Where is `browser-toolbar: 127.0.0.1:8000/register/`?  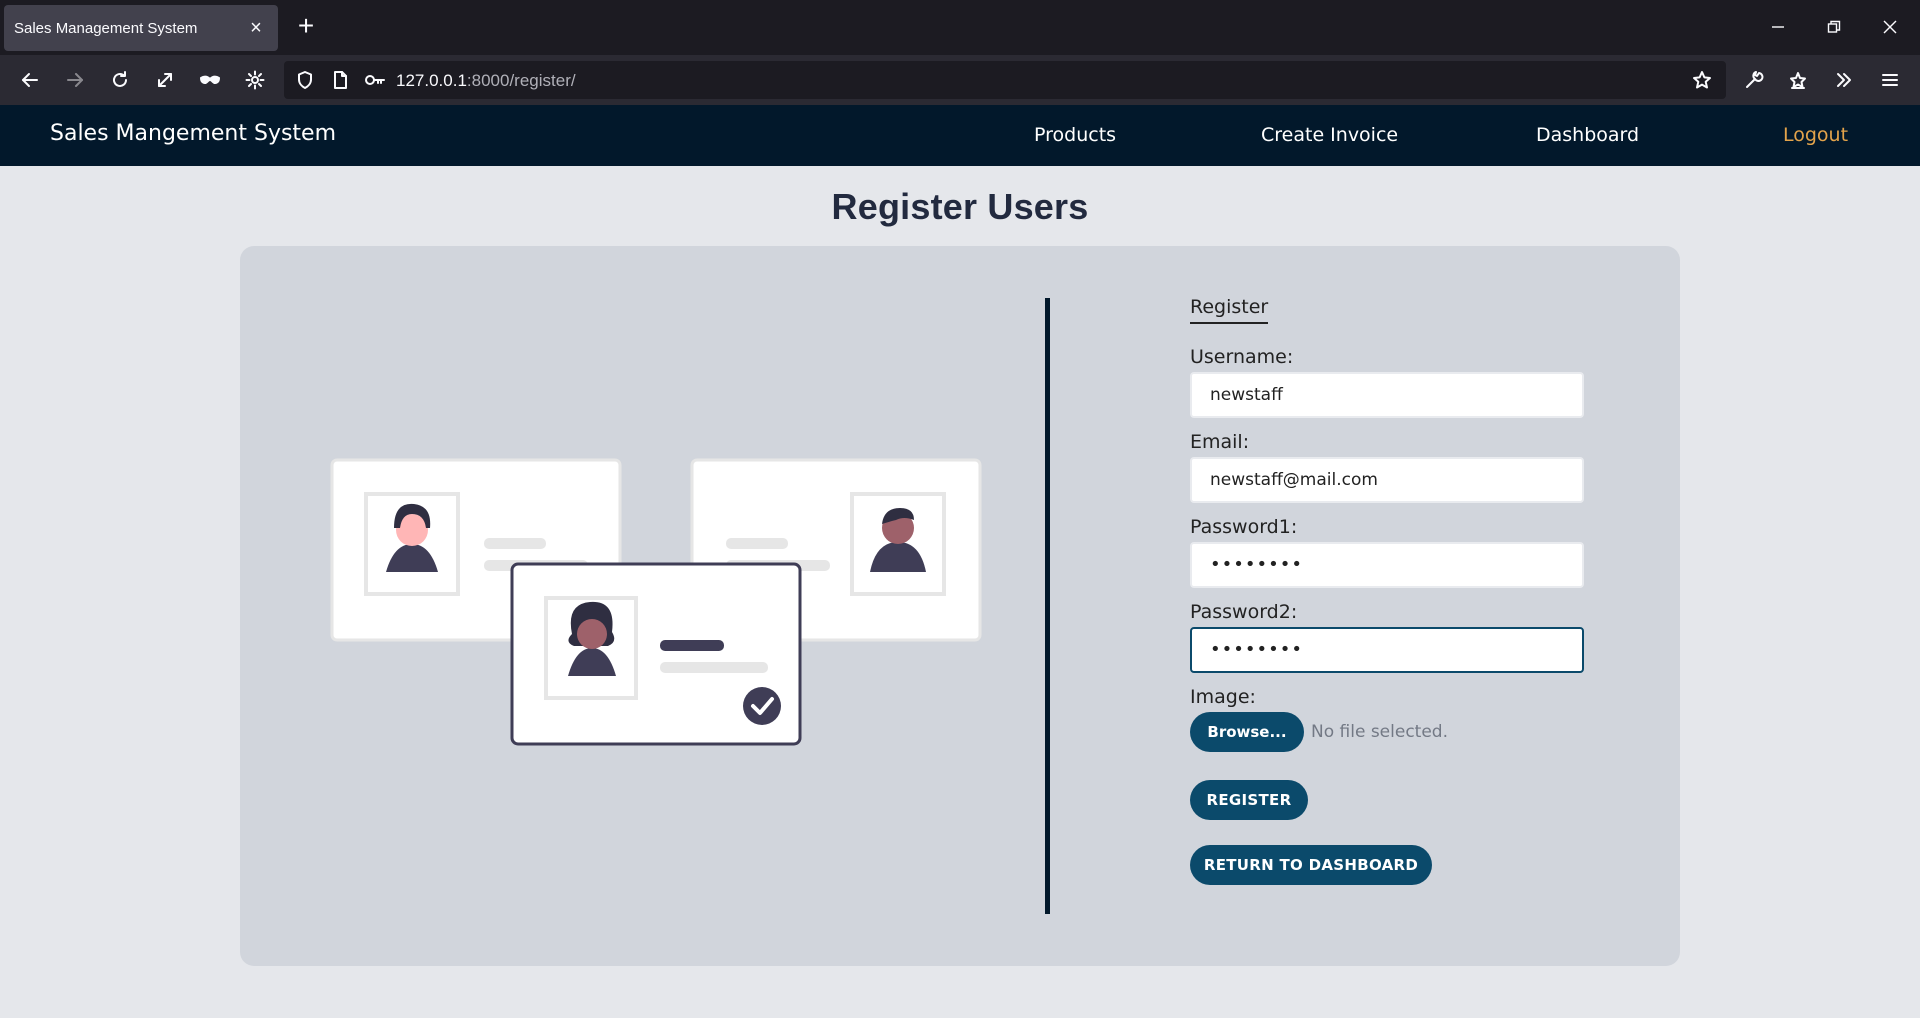 browser-toolbar: 127.0.0.1:8000/register/ is located at coordinates (960, 80).